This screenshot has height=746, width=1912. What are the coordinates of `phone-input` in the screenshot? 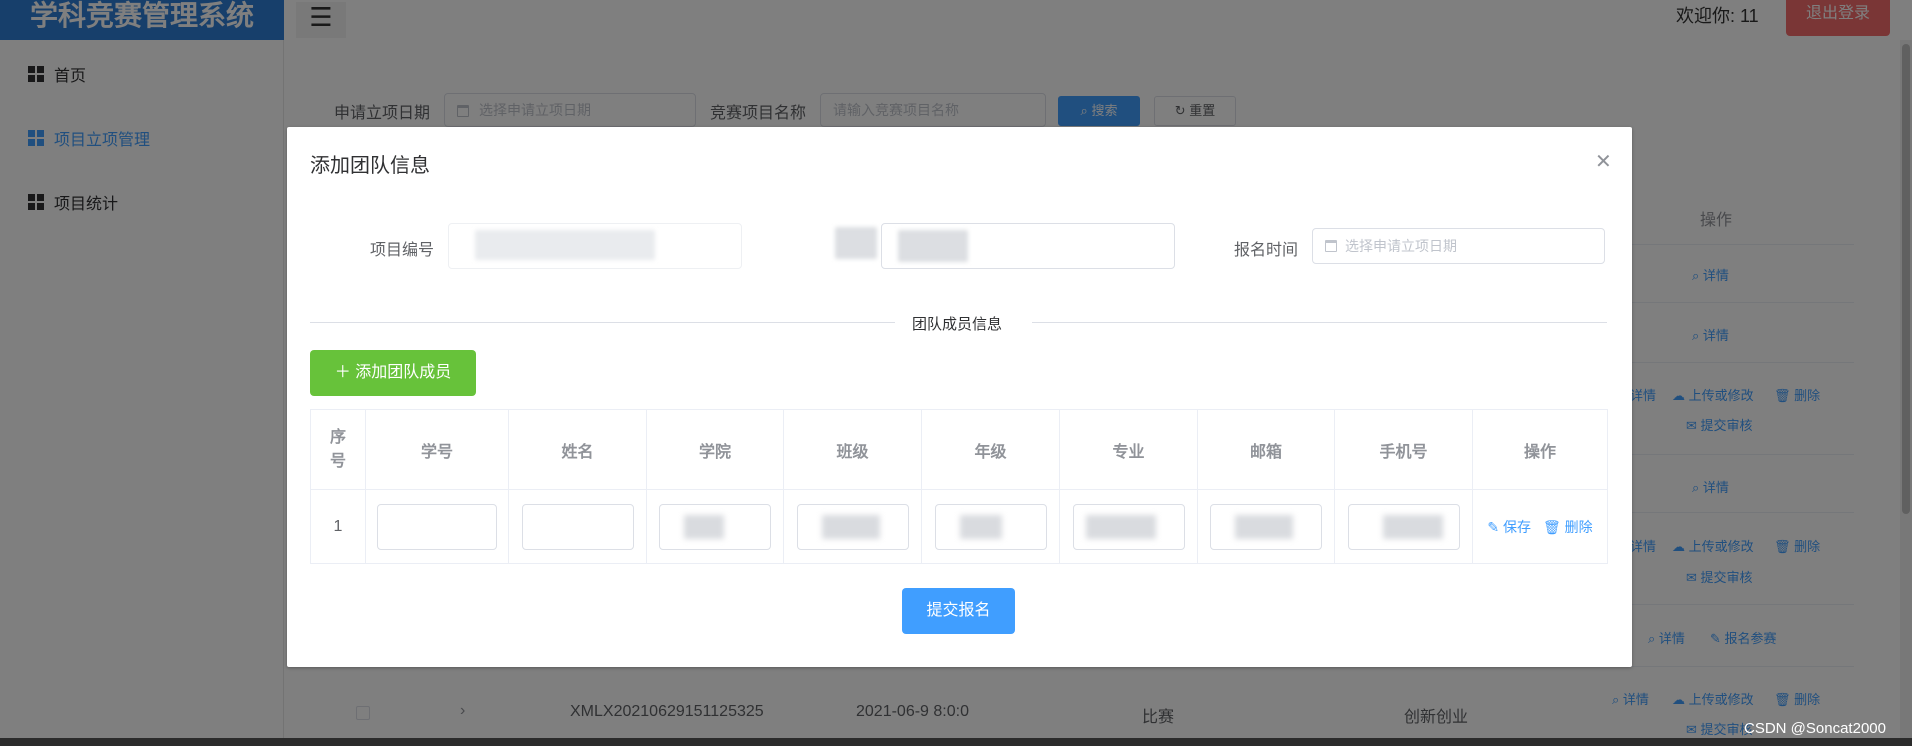 It's located at (1403, 526).